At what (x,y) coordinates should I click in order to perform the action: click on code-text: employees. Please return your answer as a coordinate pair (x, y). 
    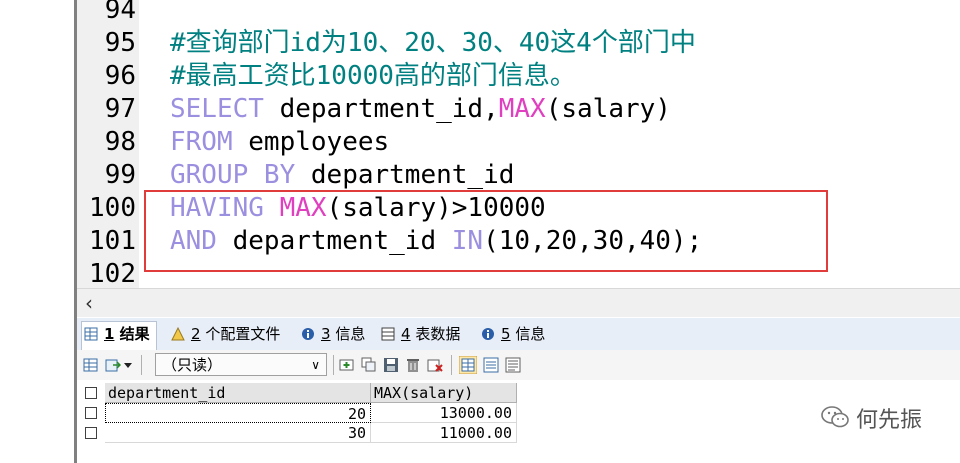
    Looking at the image, I should click on (311, 142).